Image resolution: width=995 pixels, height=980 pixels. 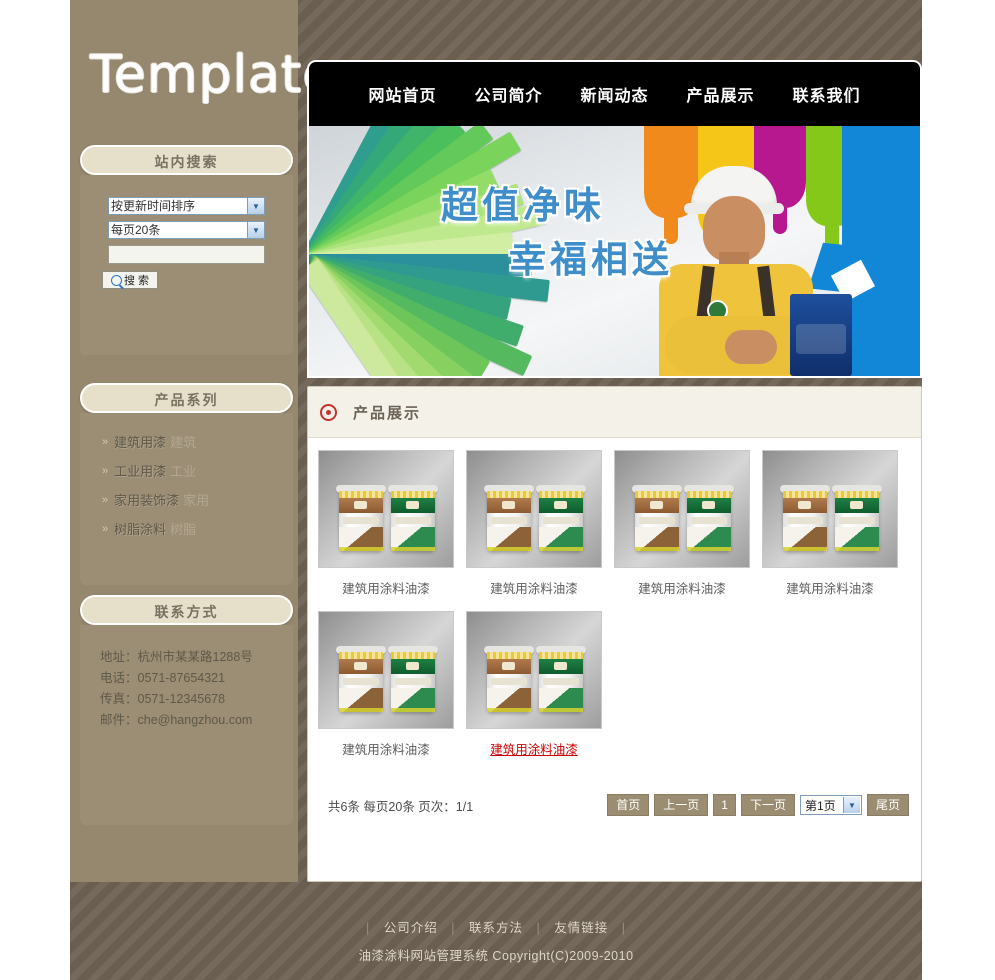 What do you see at coordinates (614, 412) in the screenshot?
I see `content-header: 产品展示` at bounding box center [614, 412].